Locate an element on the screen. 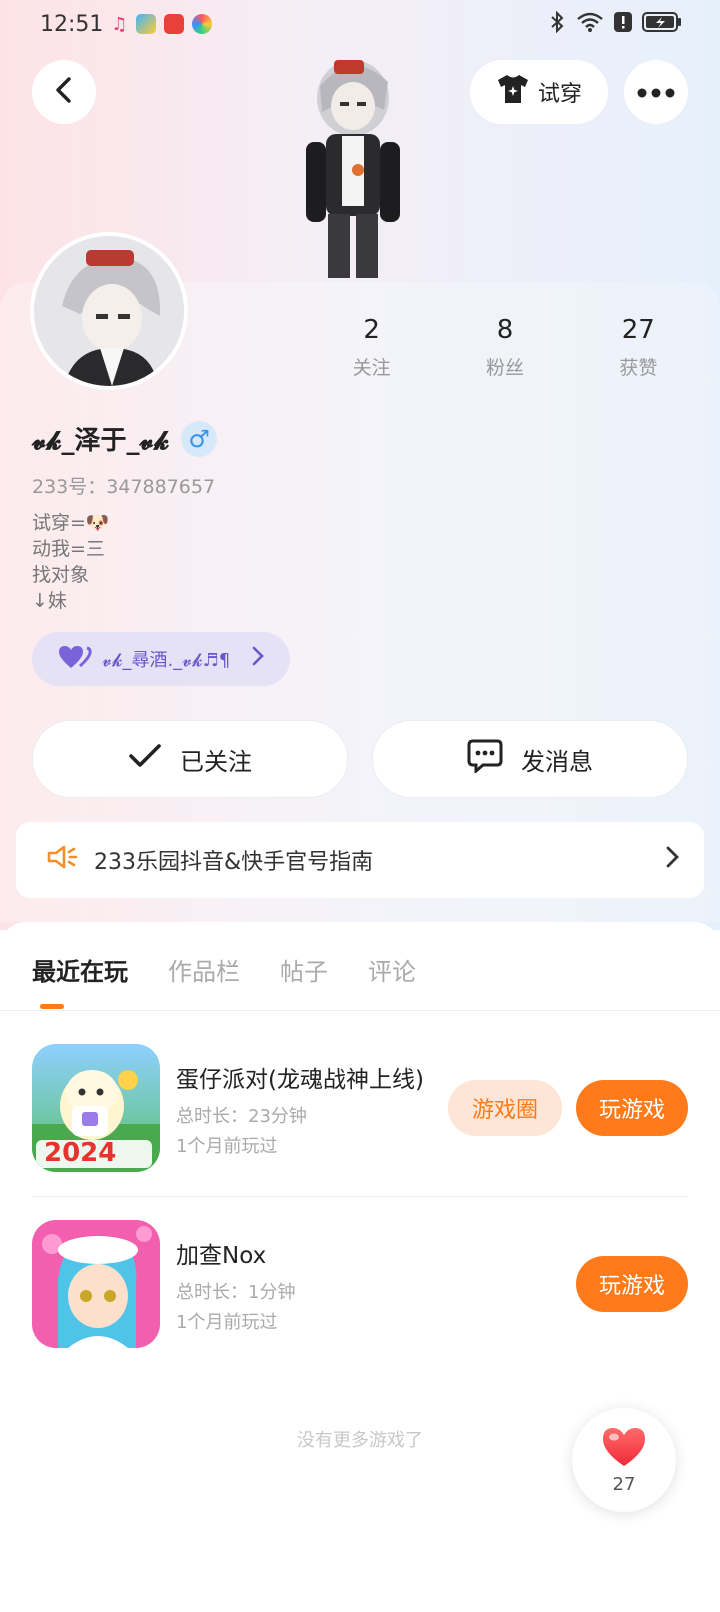 This screenshot has width=720, height=1612. more-options-button is located at coordinates (656, 92).